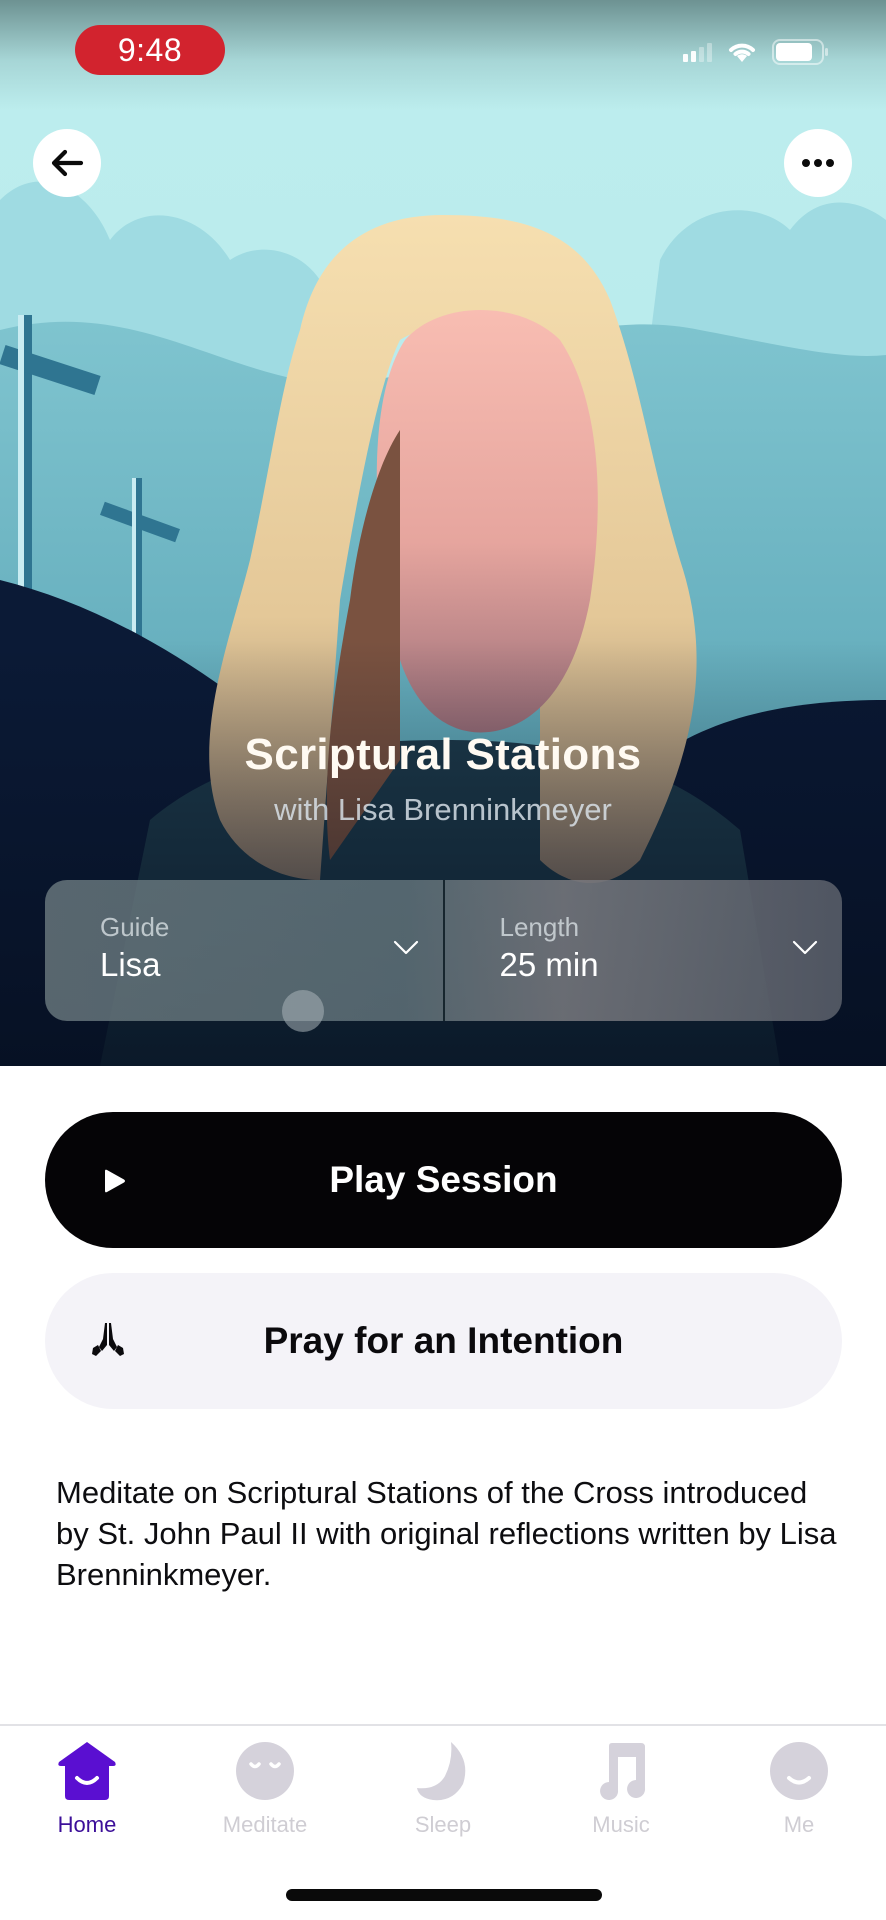  Describe the element at coordinates (549, 964) in the screenshot. I see `length-value: 25 min` at that location.